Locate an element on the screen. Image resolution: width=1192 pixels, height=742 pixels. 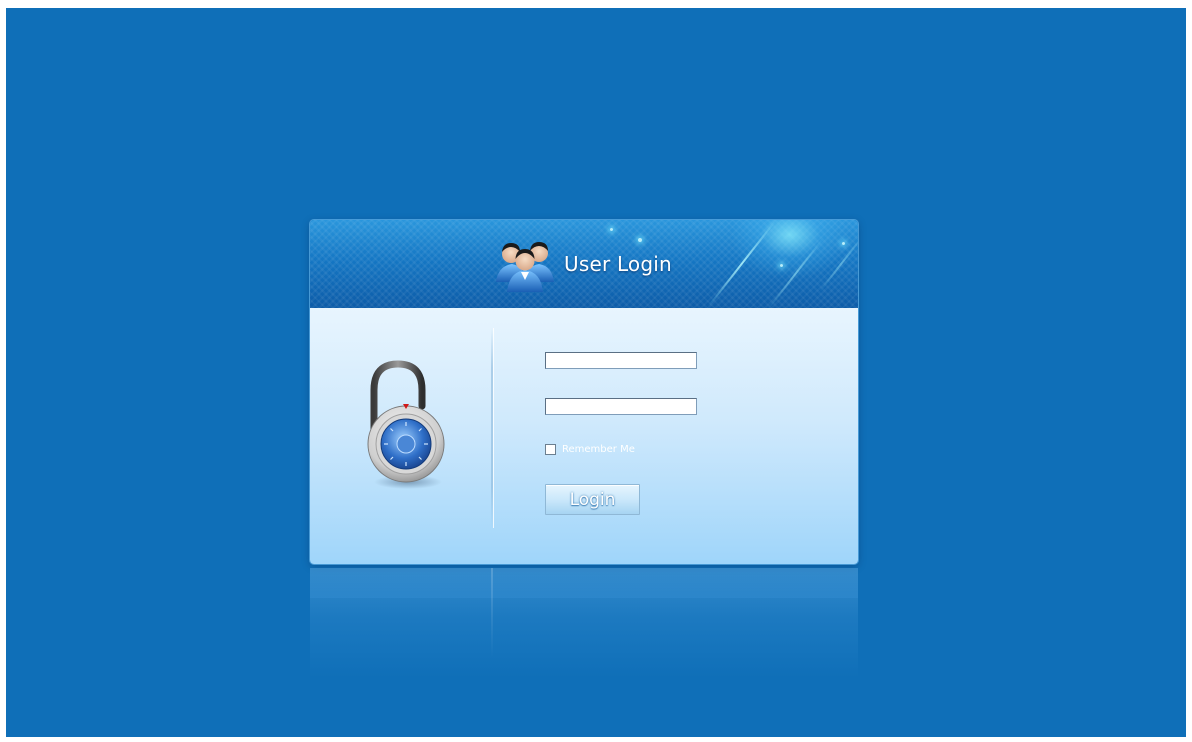
remember-me-checkbox is located at coordinates (550, 449).